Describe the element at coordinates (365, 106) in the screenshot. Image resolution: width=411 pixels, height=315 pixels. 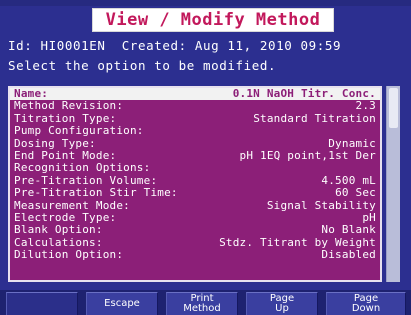
I see `option-value: 2.3` at that location.